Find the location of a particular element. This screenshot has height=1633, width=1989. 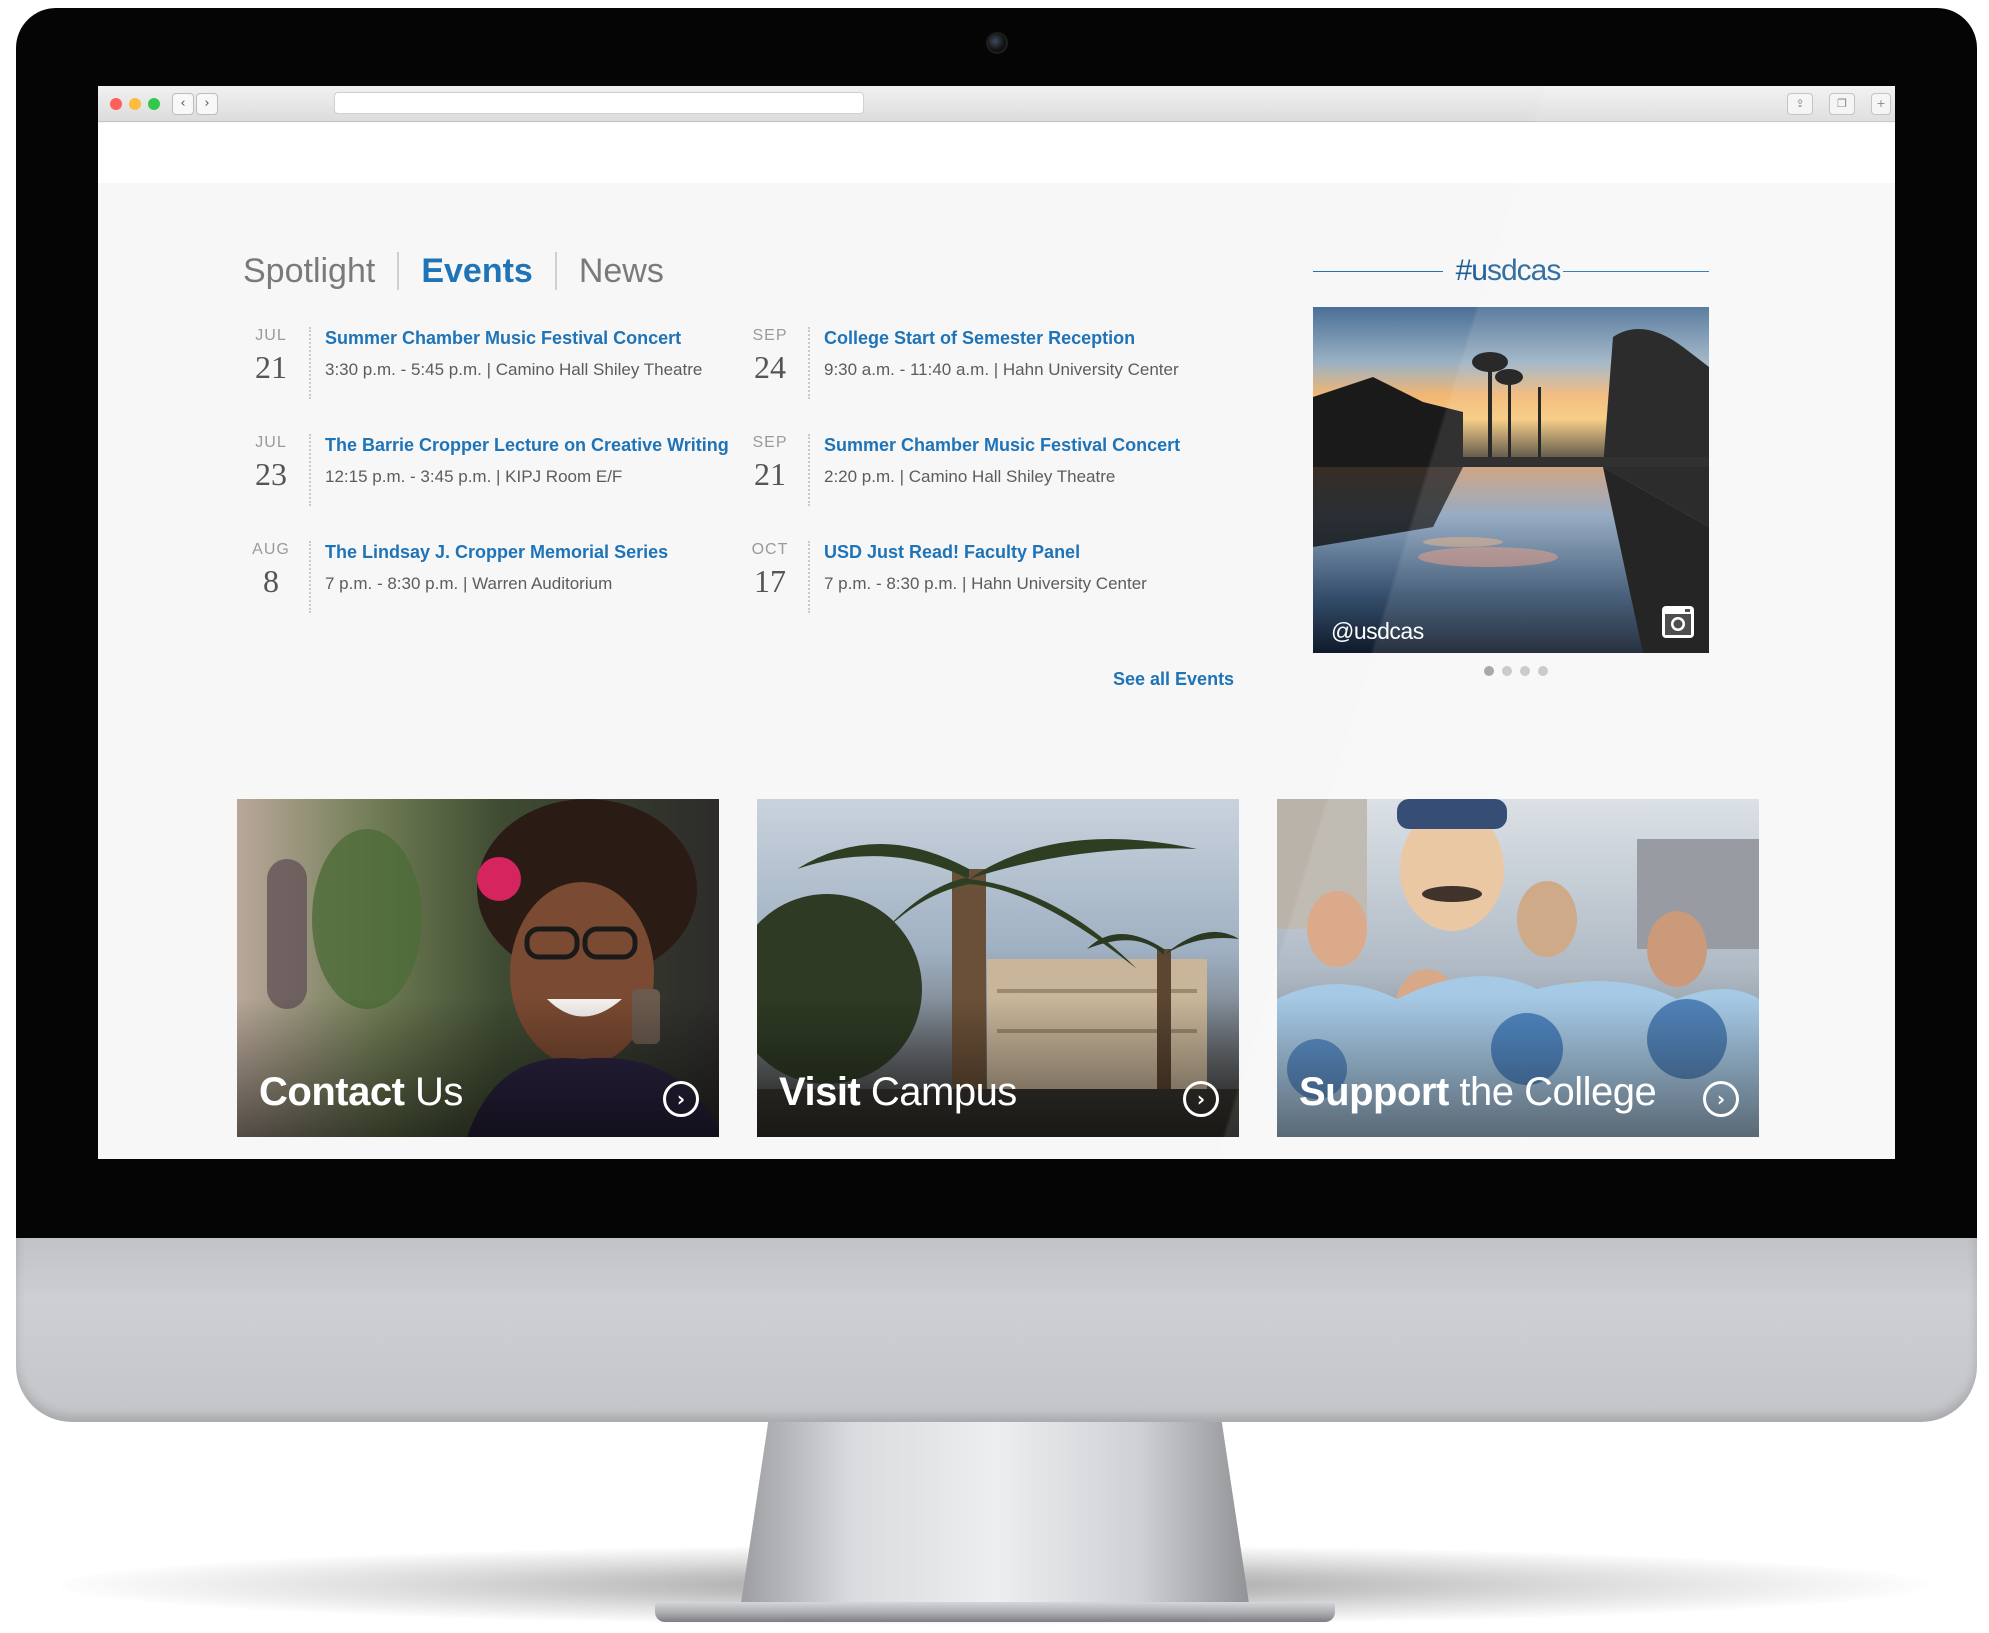

card-label-light: the College is located at coordinates (1552, 1092).